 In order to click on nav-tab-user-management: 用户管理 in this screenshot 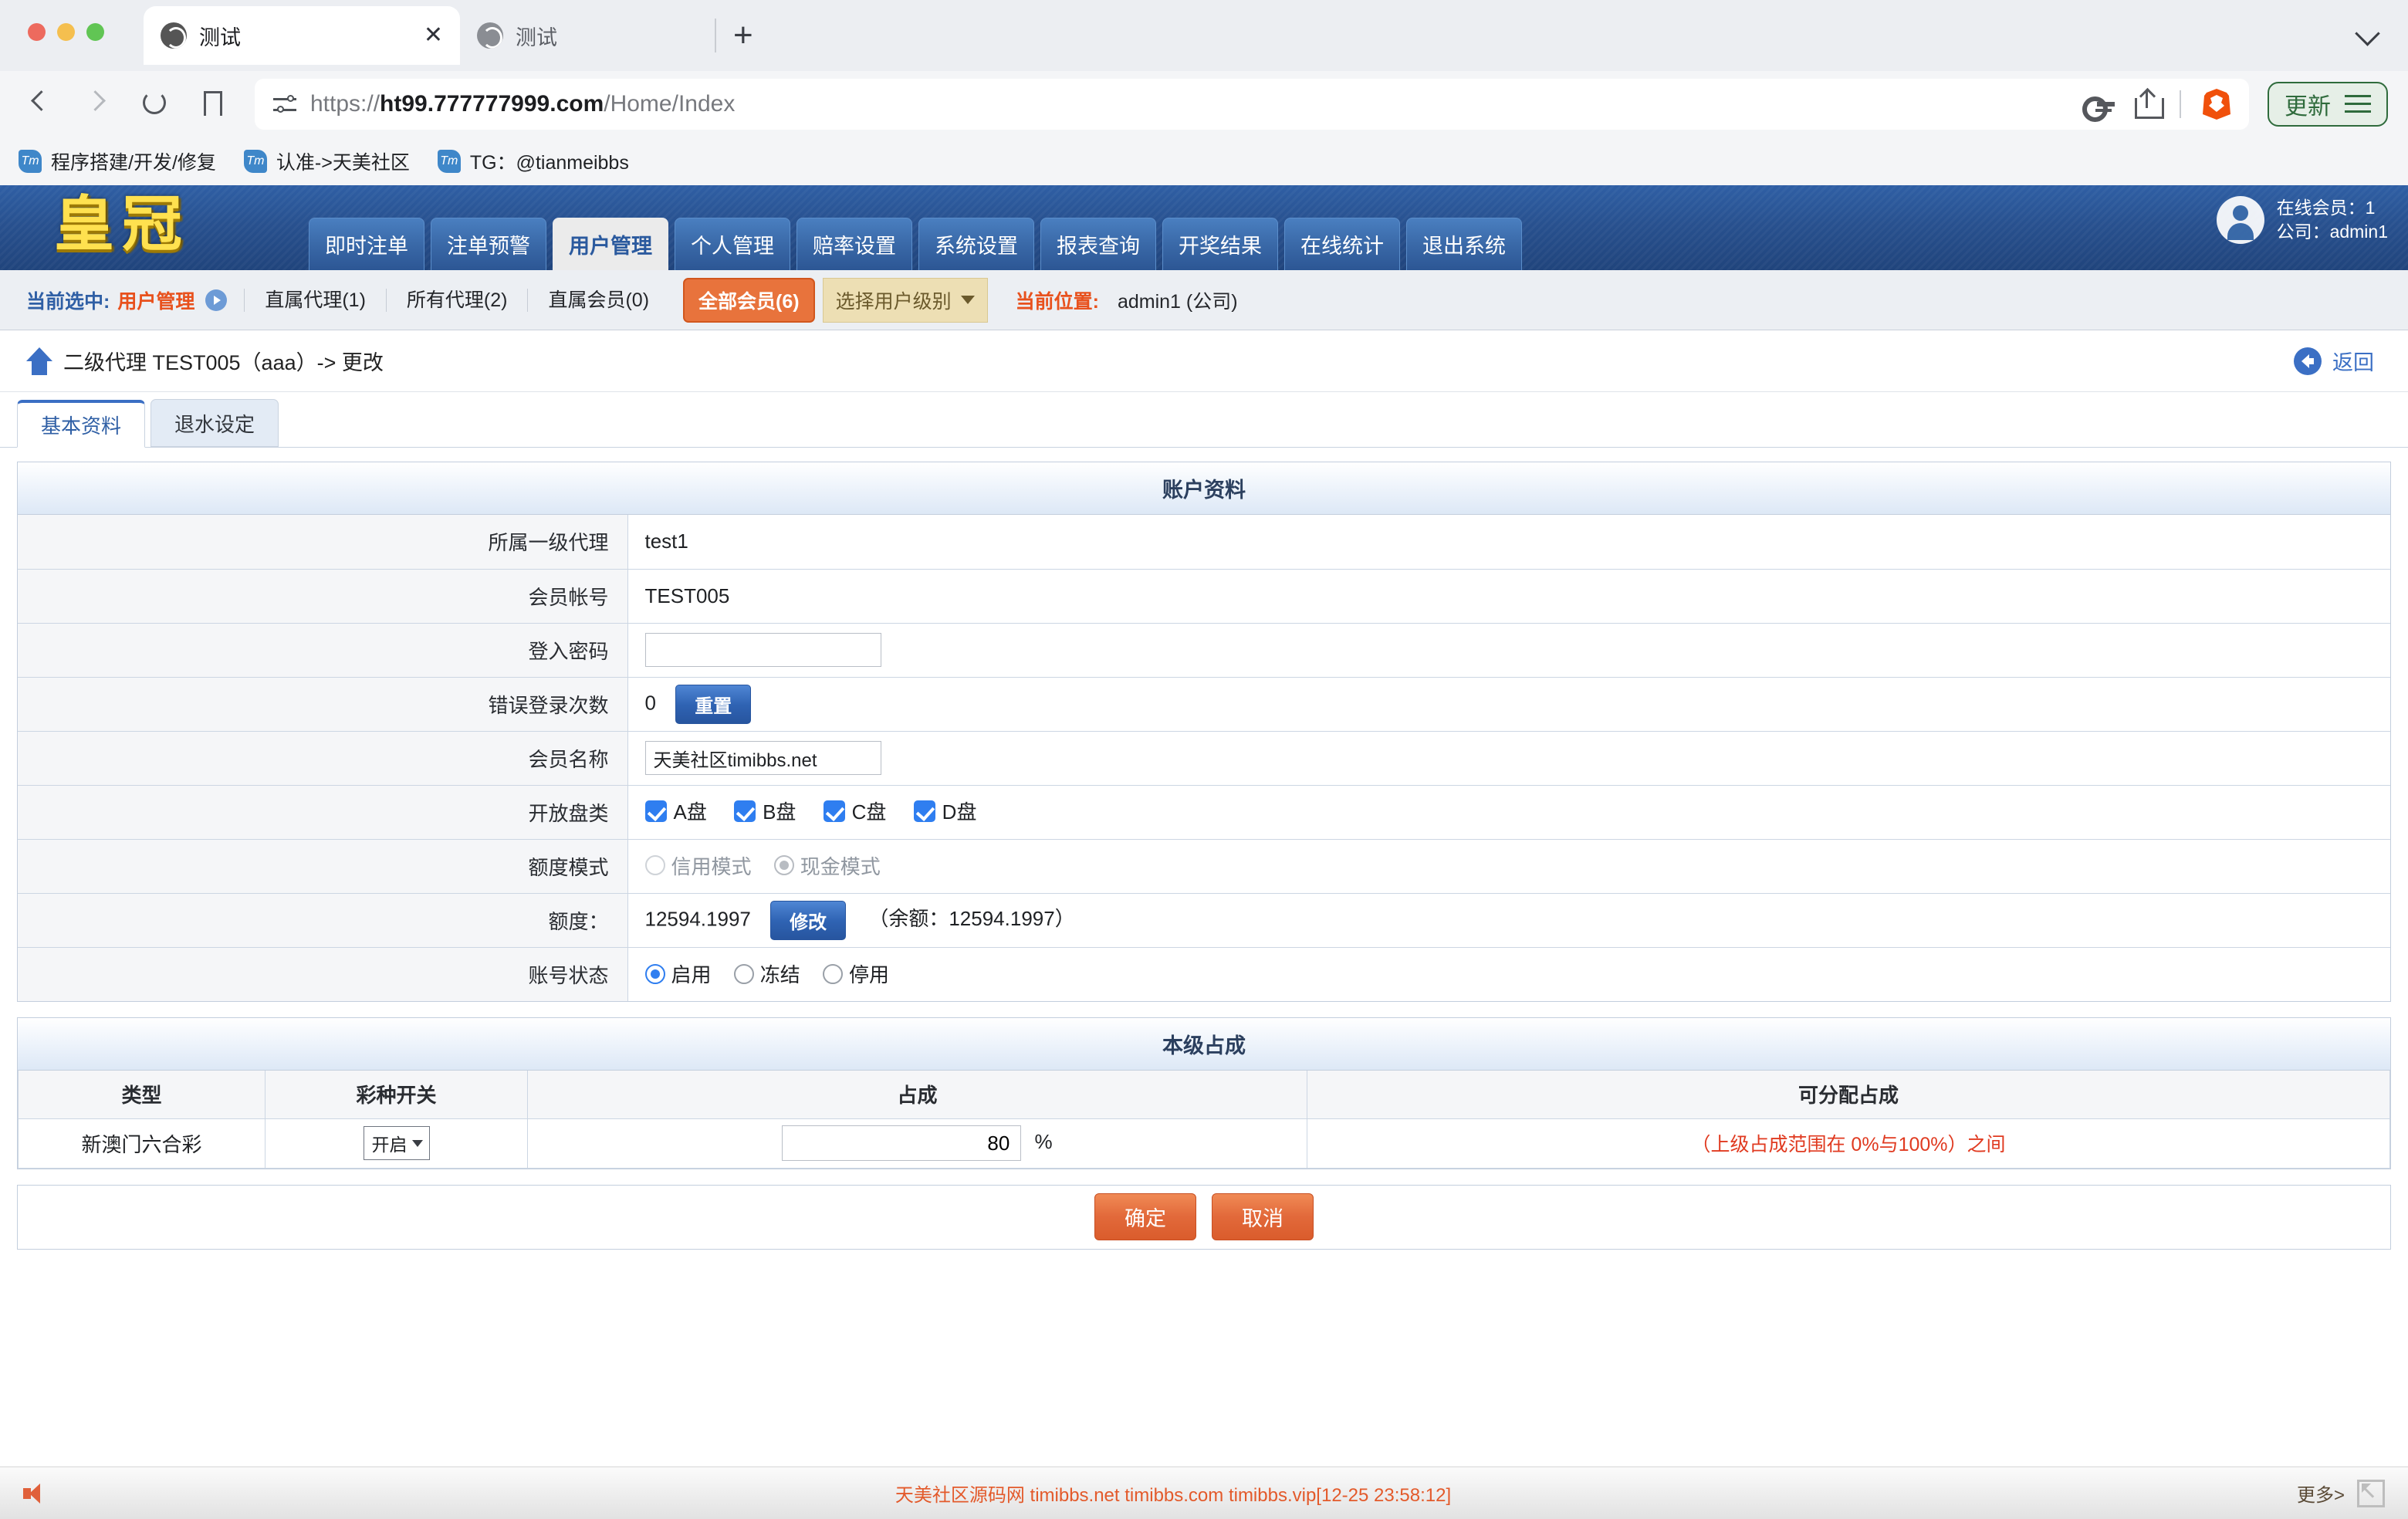, I will do `click(610, 244)`.